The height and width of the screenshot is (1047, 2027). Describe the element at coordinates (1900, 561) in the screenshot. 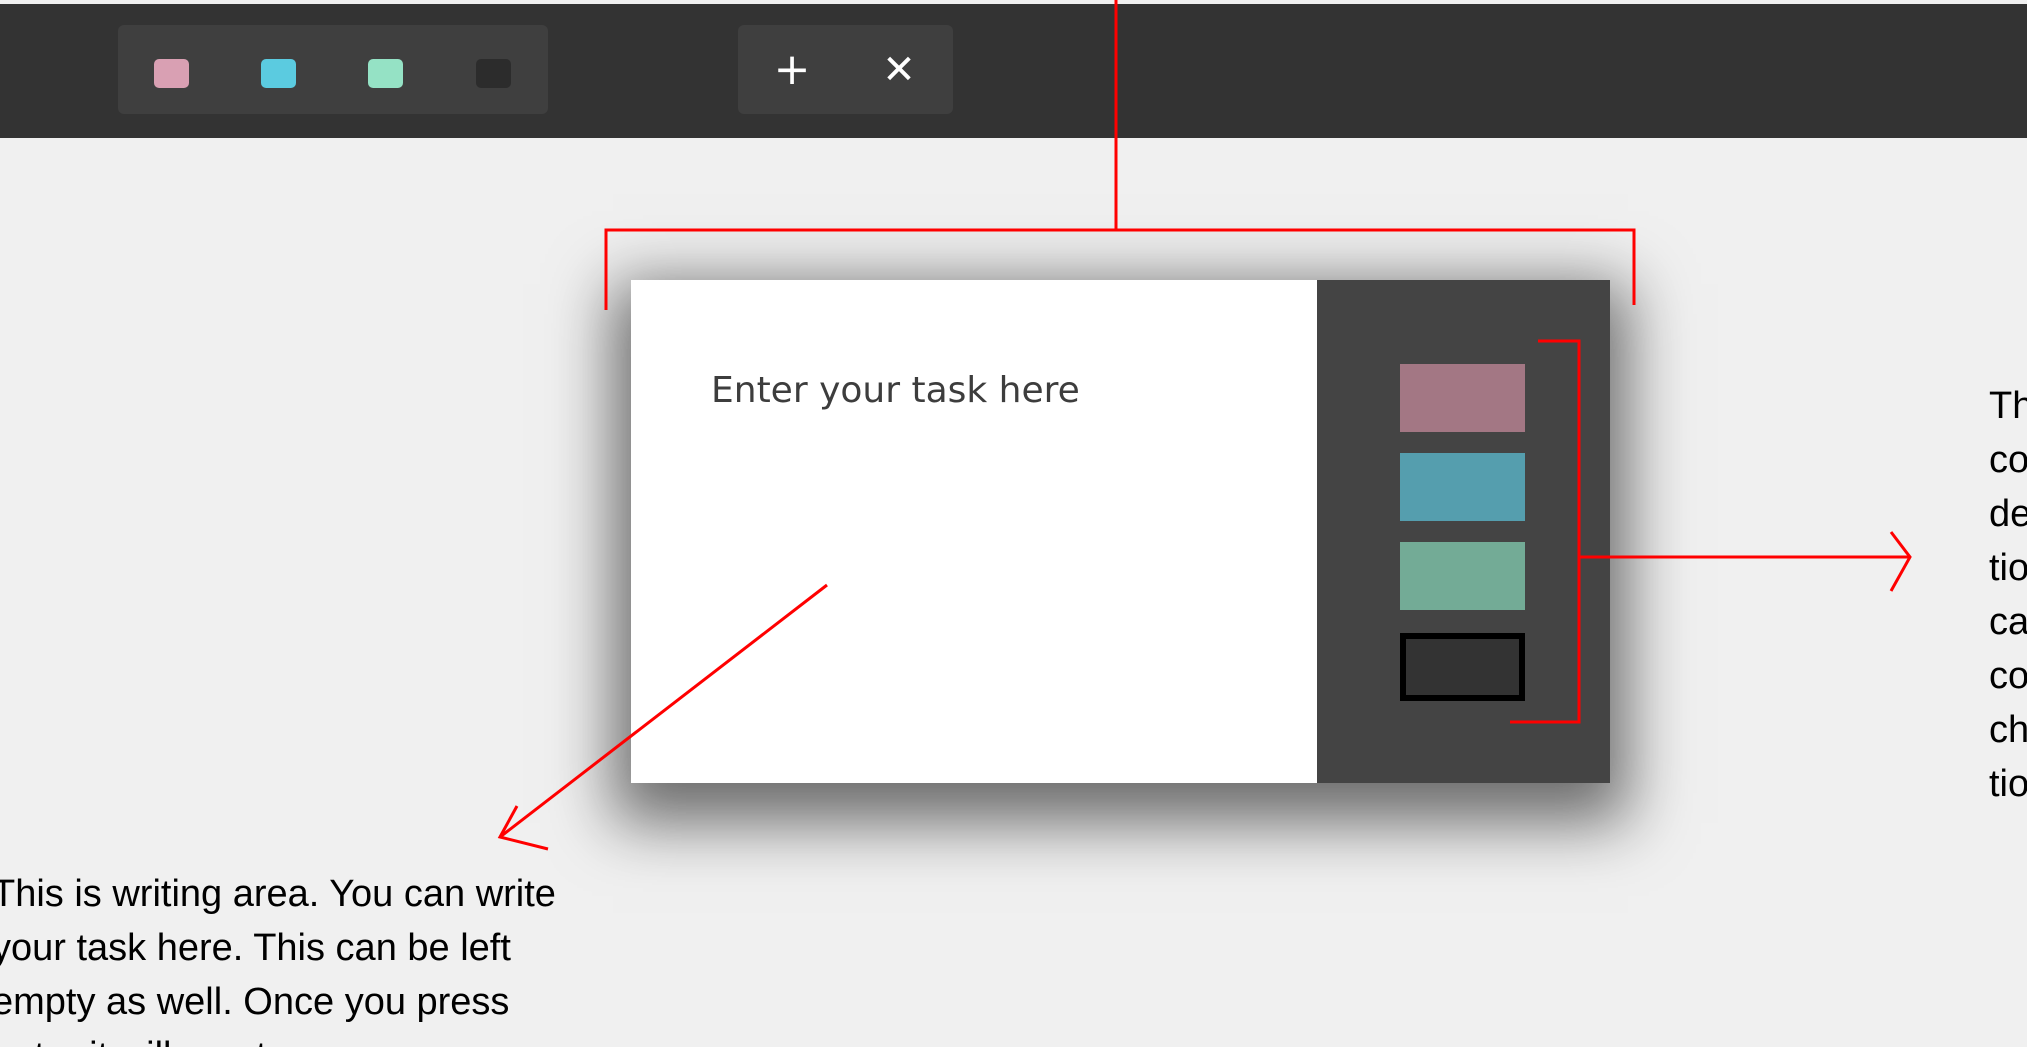

I see `right-arrowhead` at that location.